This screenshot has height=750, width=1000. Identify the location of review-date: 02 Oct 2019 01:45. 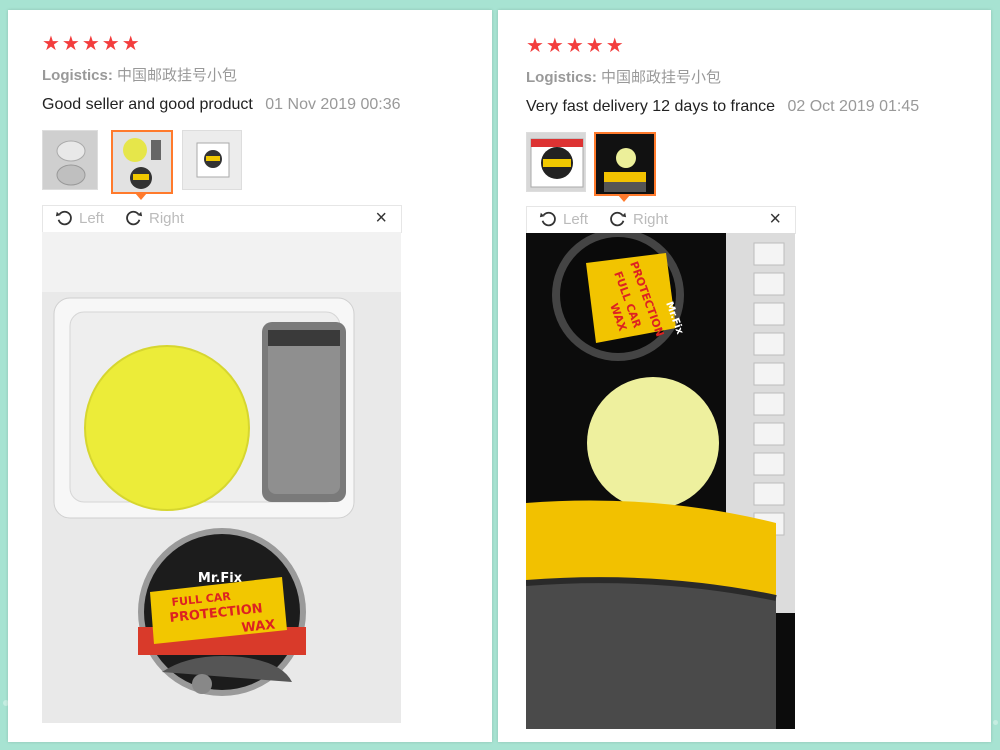
(853, 106).